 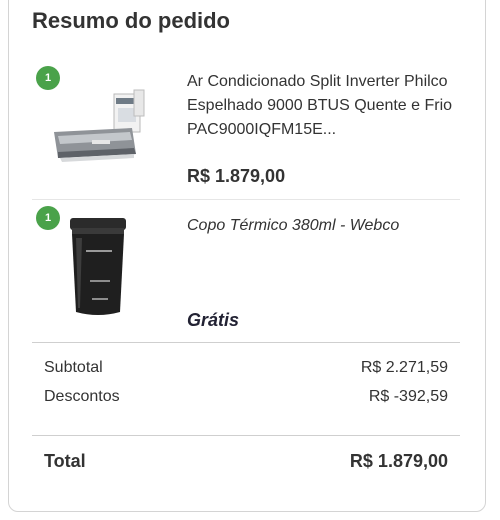 I want to click on discount-value: R$ -392,59, so click(x=408, y=396).